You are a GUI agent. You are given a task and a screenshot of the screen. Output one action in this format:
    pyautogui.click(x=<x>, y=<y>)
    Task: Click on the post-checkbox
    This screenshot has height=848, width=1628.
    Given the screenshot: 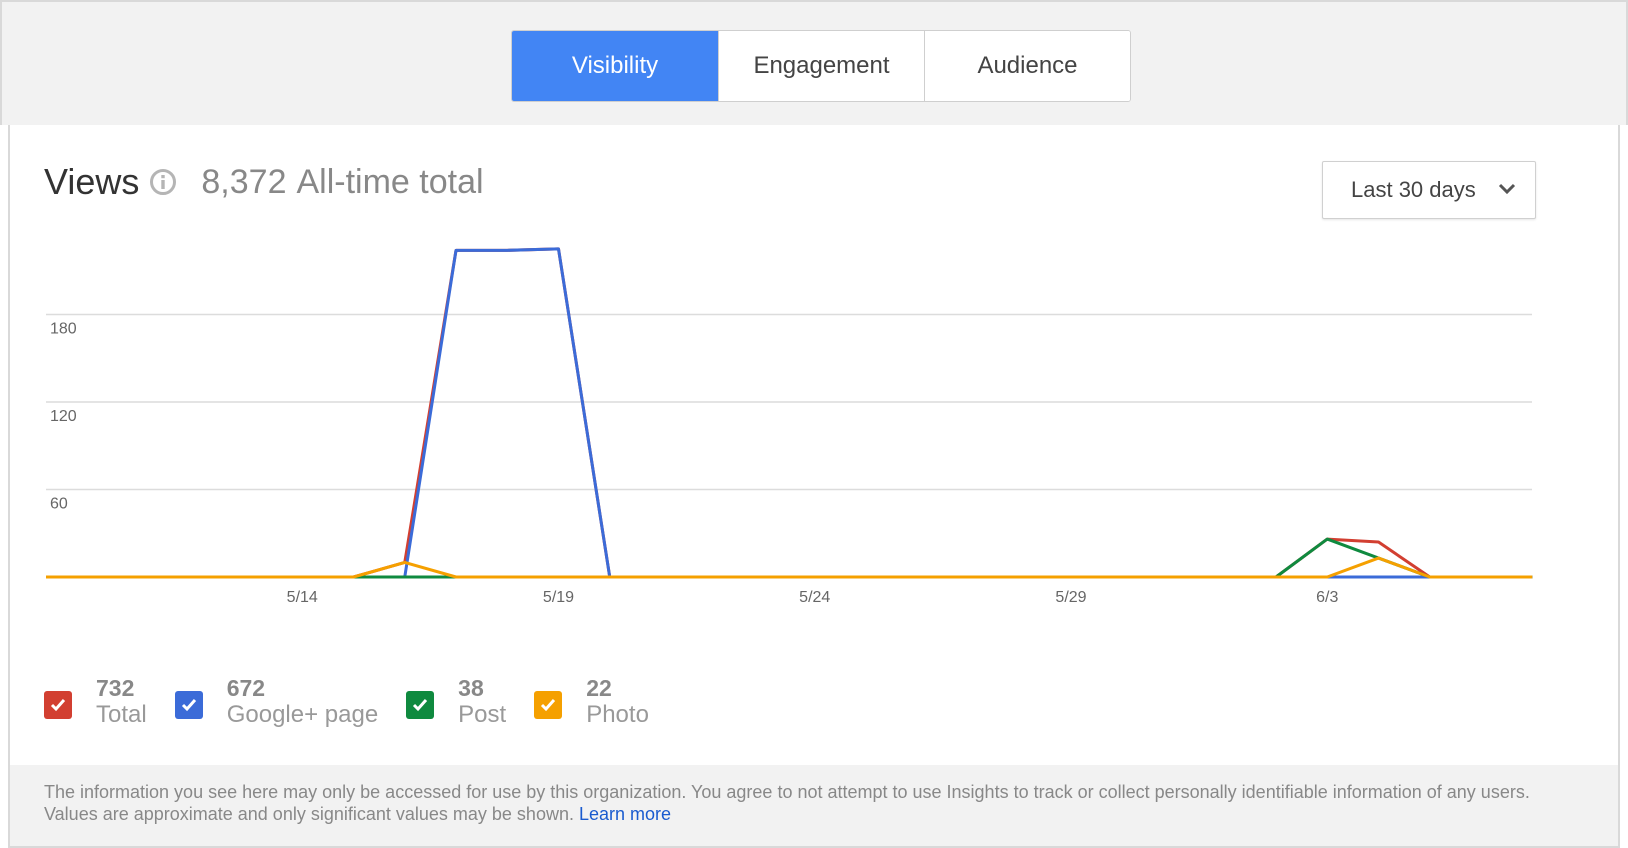 What is the action you would take?
    pyautogui.click(x=420, y=705)
    